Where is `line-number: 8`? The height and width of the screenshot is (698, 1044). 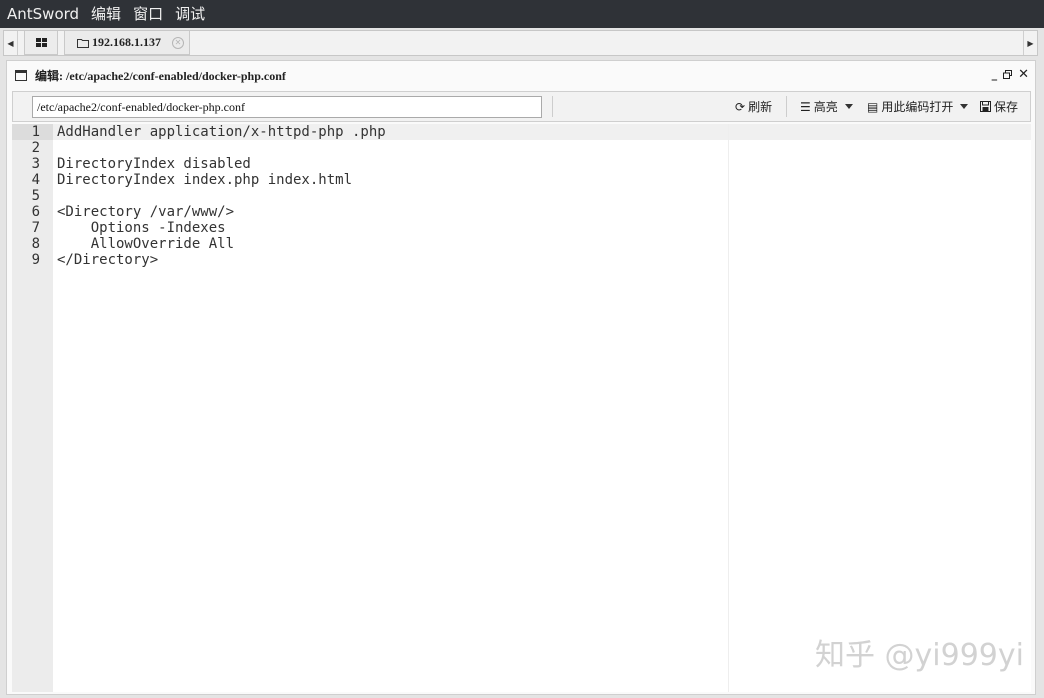
line-number: 8 is located at coordinates (35, 244).